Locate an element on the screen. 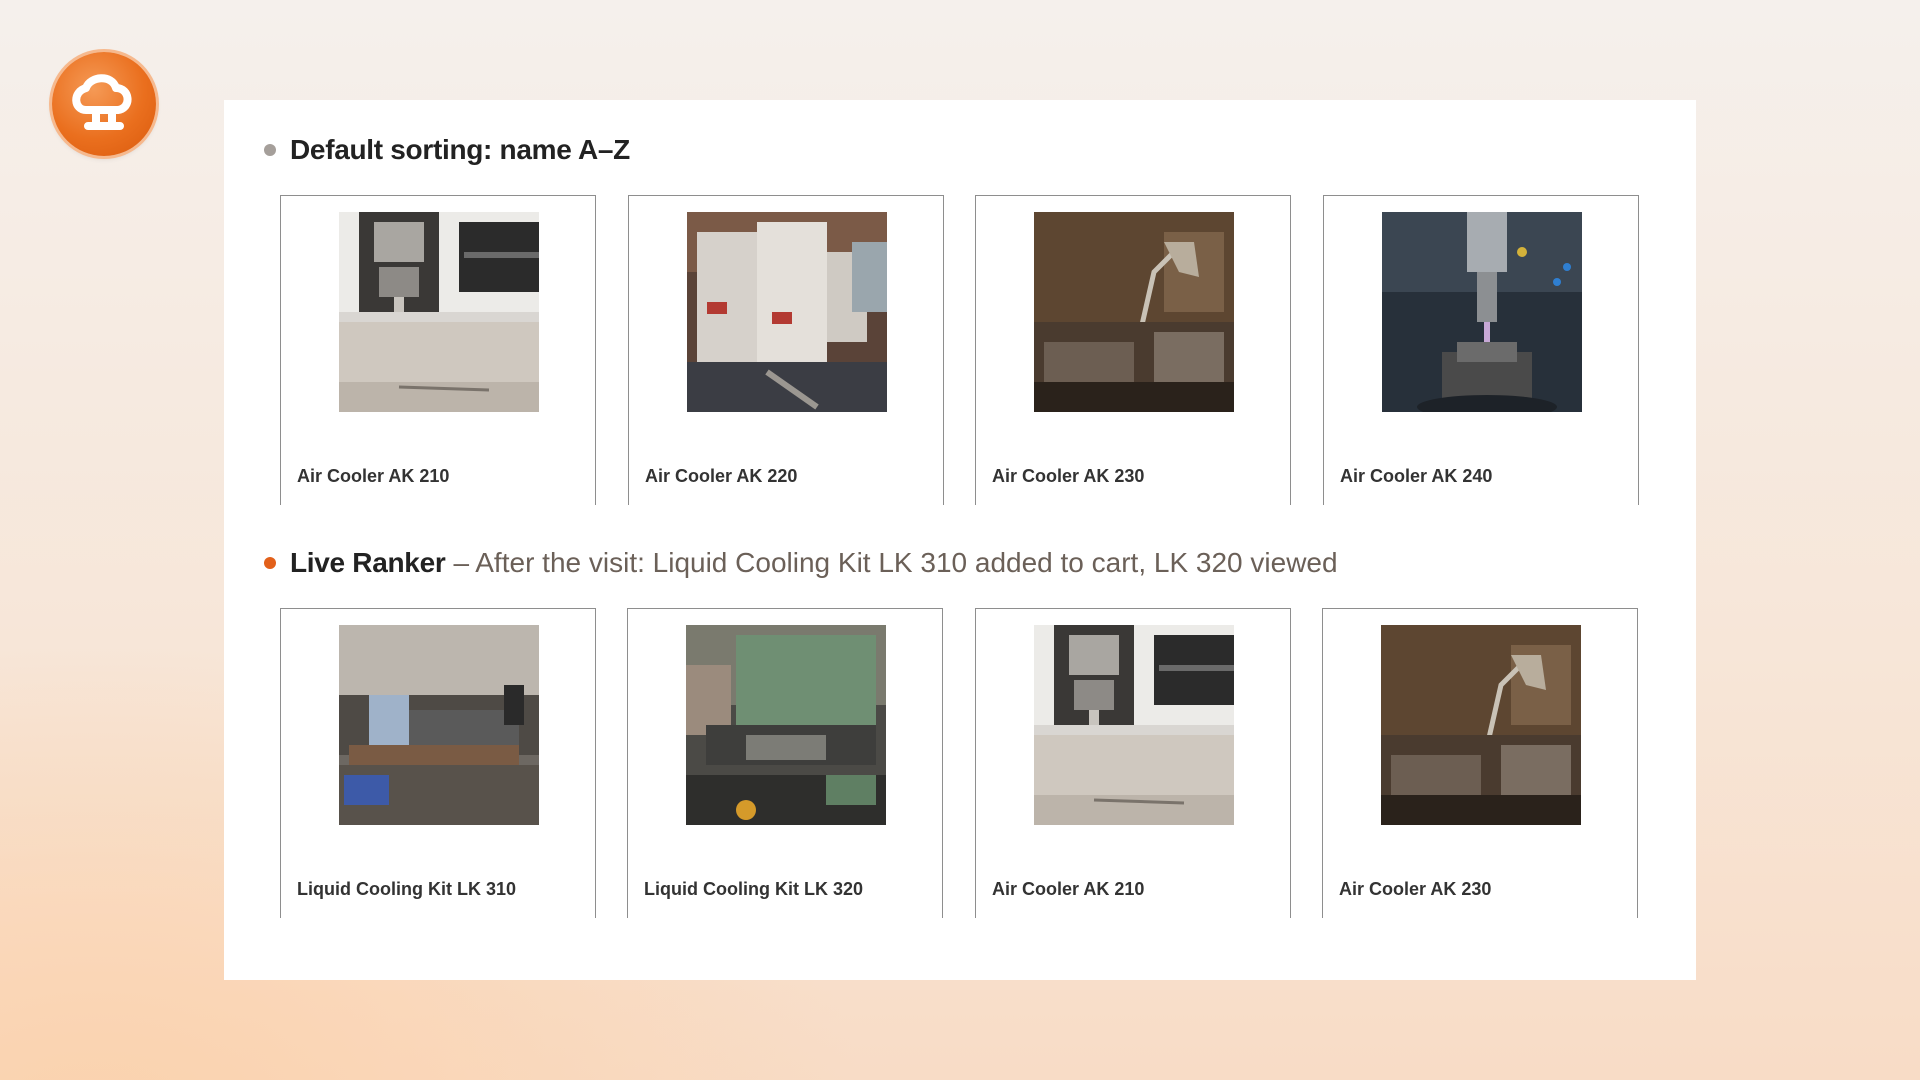 Image resolution: width=1920 pixels, height=1080 pixels. section-title: Live Ranker is located at coordinates (368, 562).